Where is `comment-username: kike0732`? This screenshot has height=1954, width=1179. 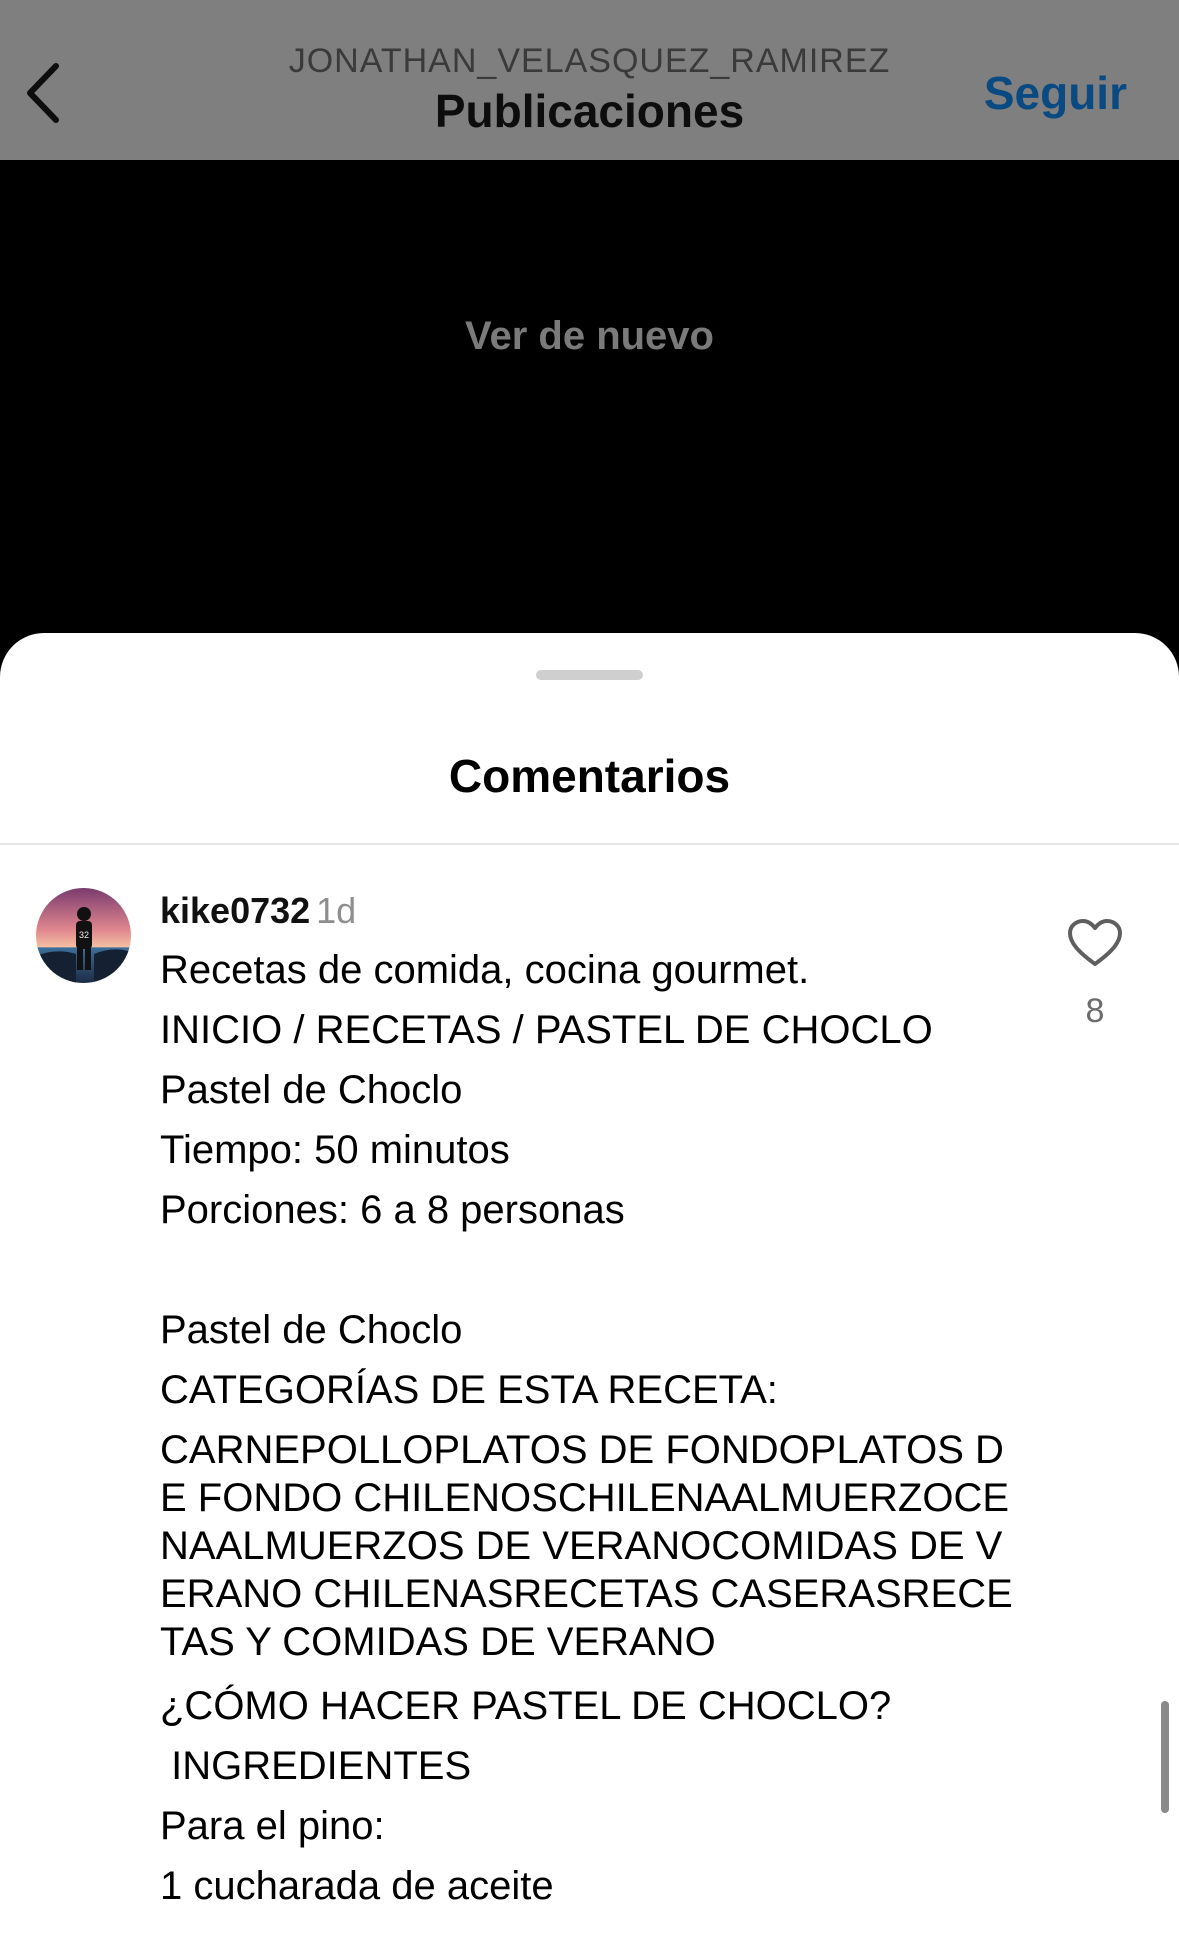
comment-username: kike0732 is located at coordinates (235, 910).